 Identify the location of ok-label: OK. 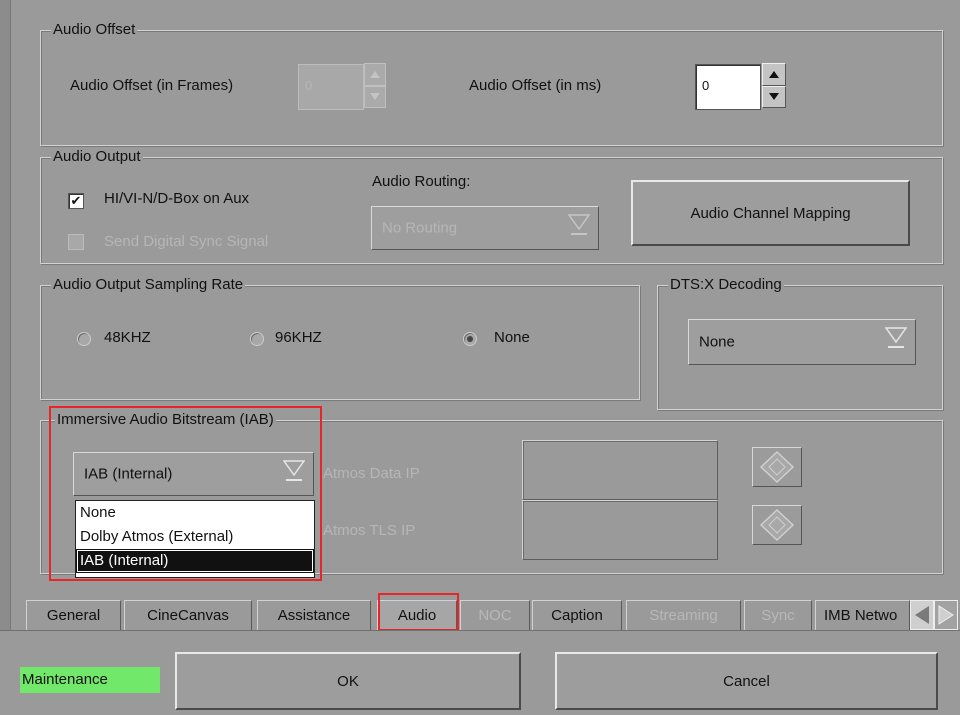
(348, 681).